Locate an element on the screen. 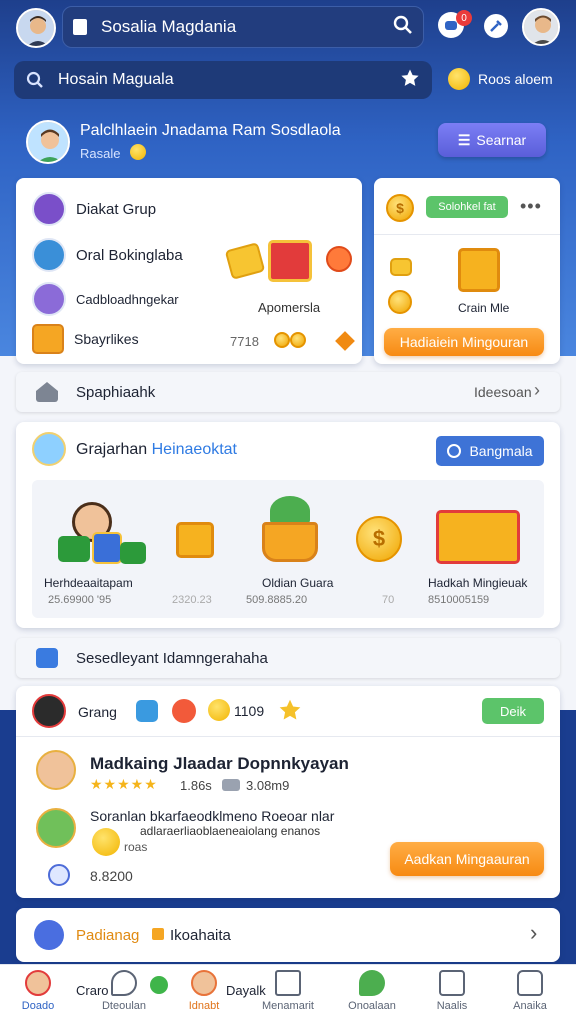 Image resolution: width=576 pixels, height=1024 pixels. gift-name: Herhdeaaitapam is located at coordinates (88, 583).